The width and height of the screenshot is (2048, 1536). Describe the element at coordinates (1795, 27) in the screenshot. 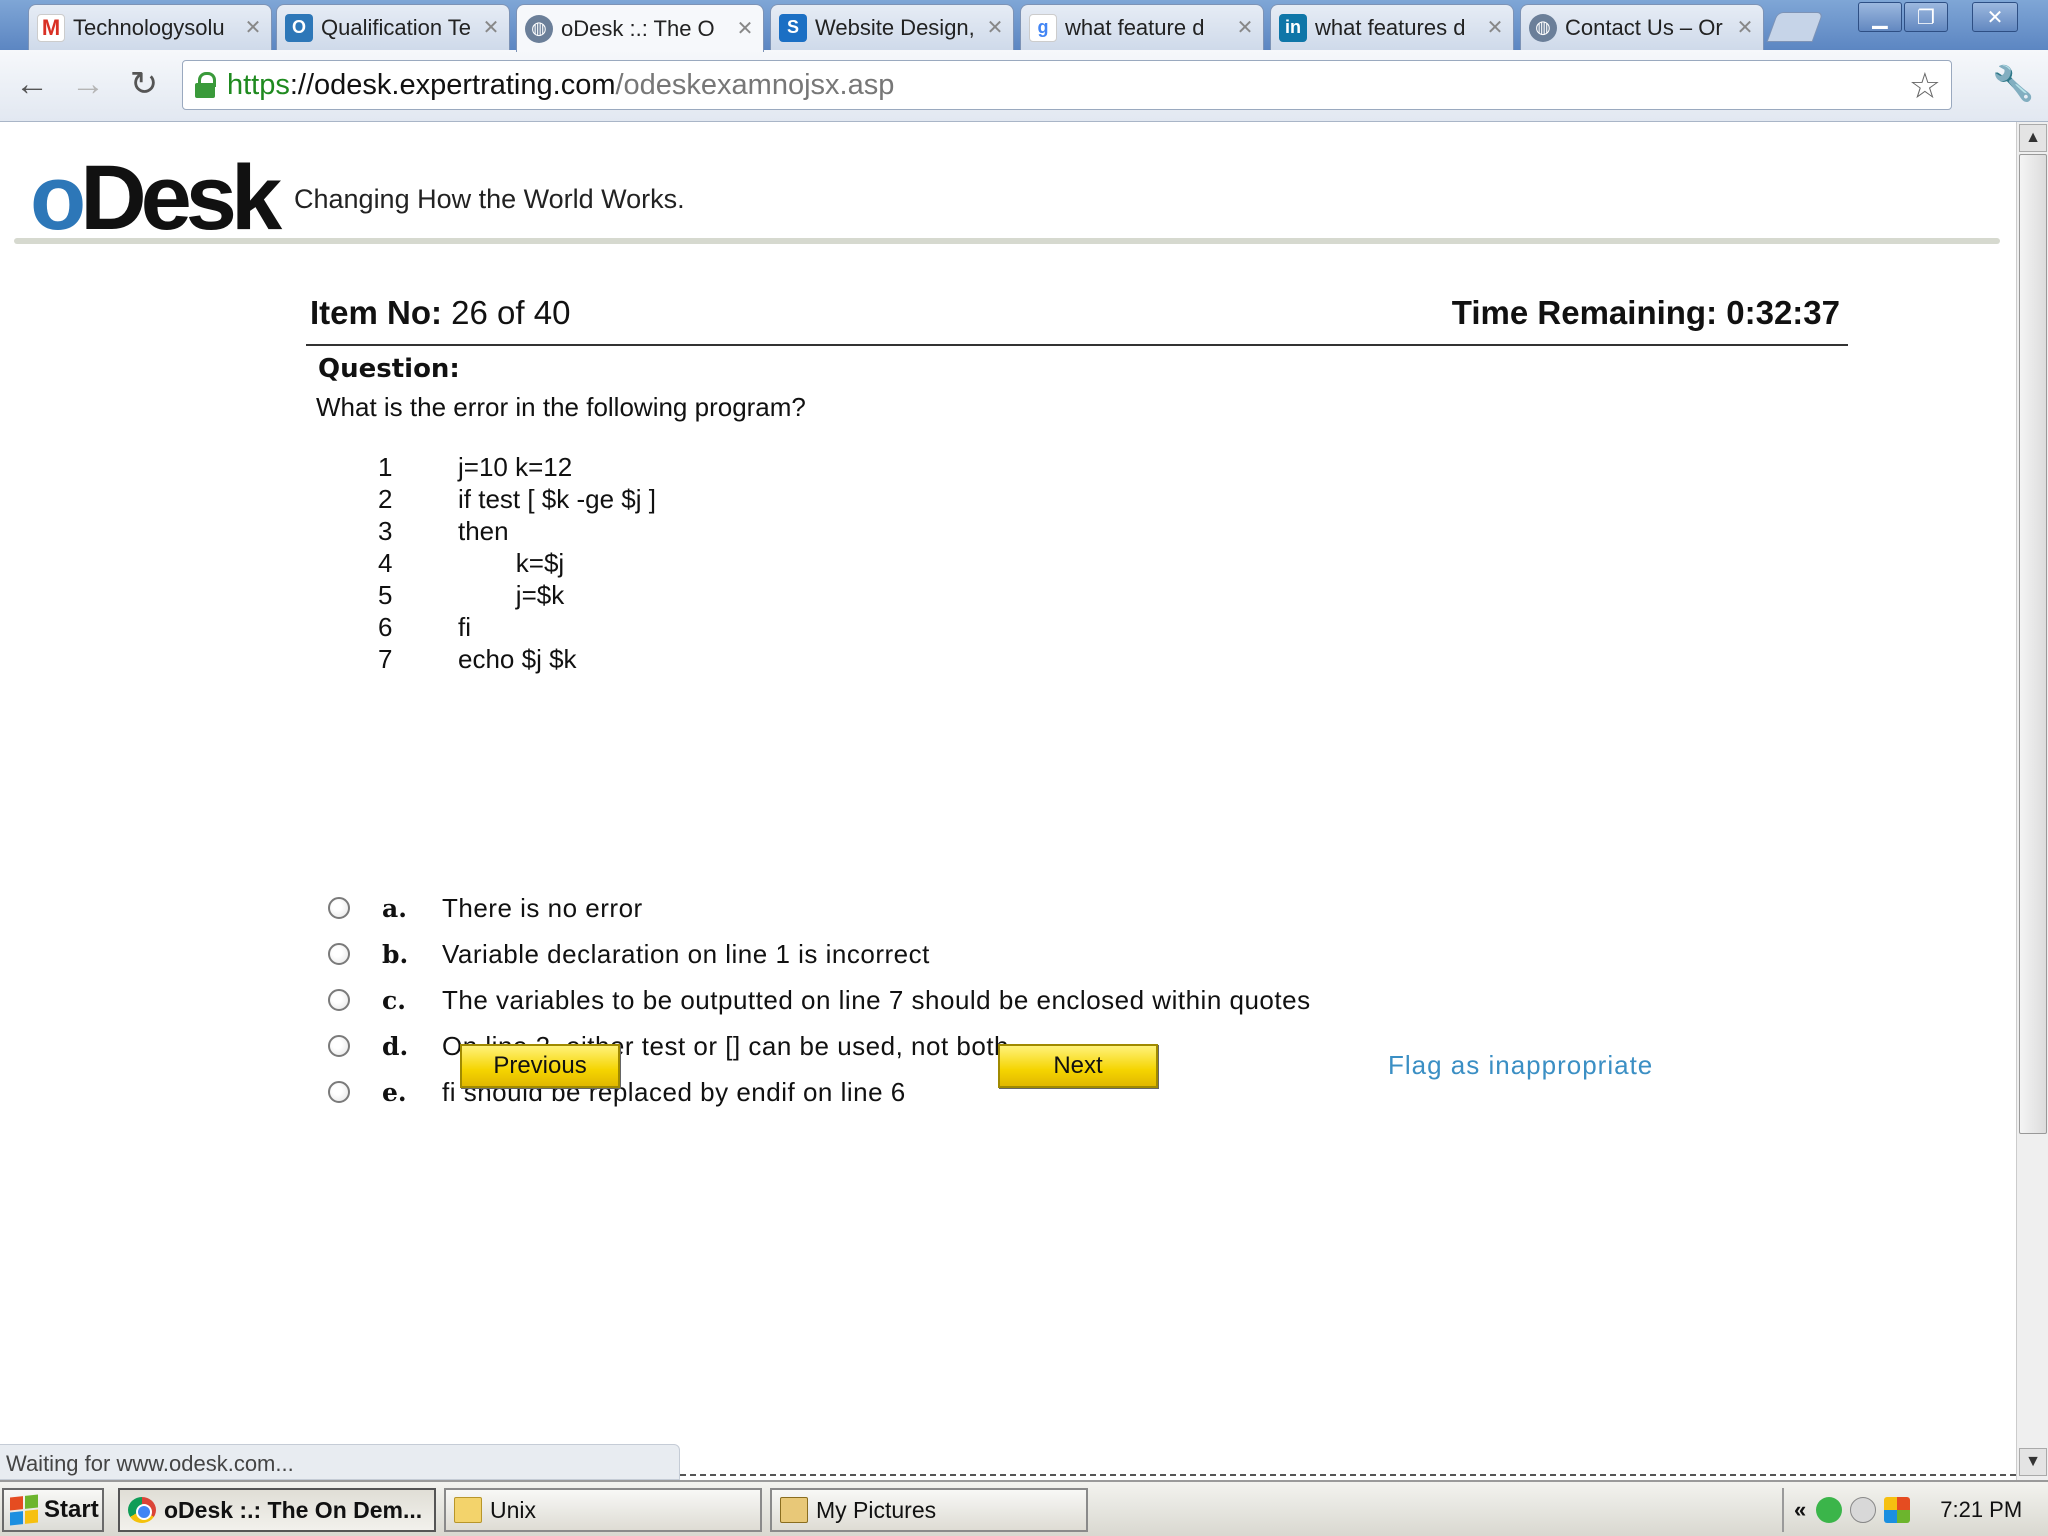

I see `new-tab-button` at that location.